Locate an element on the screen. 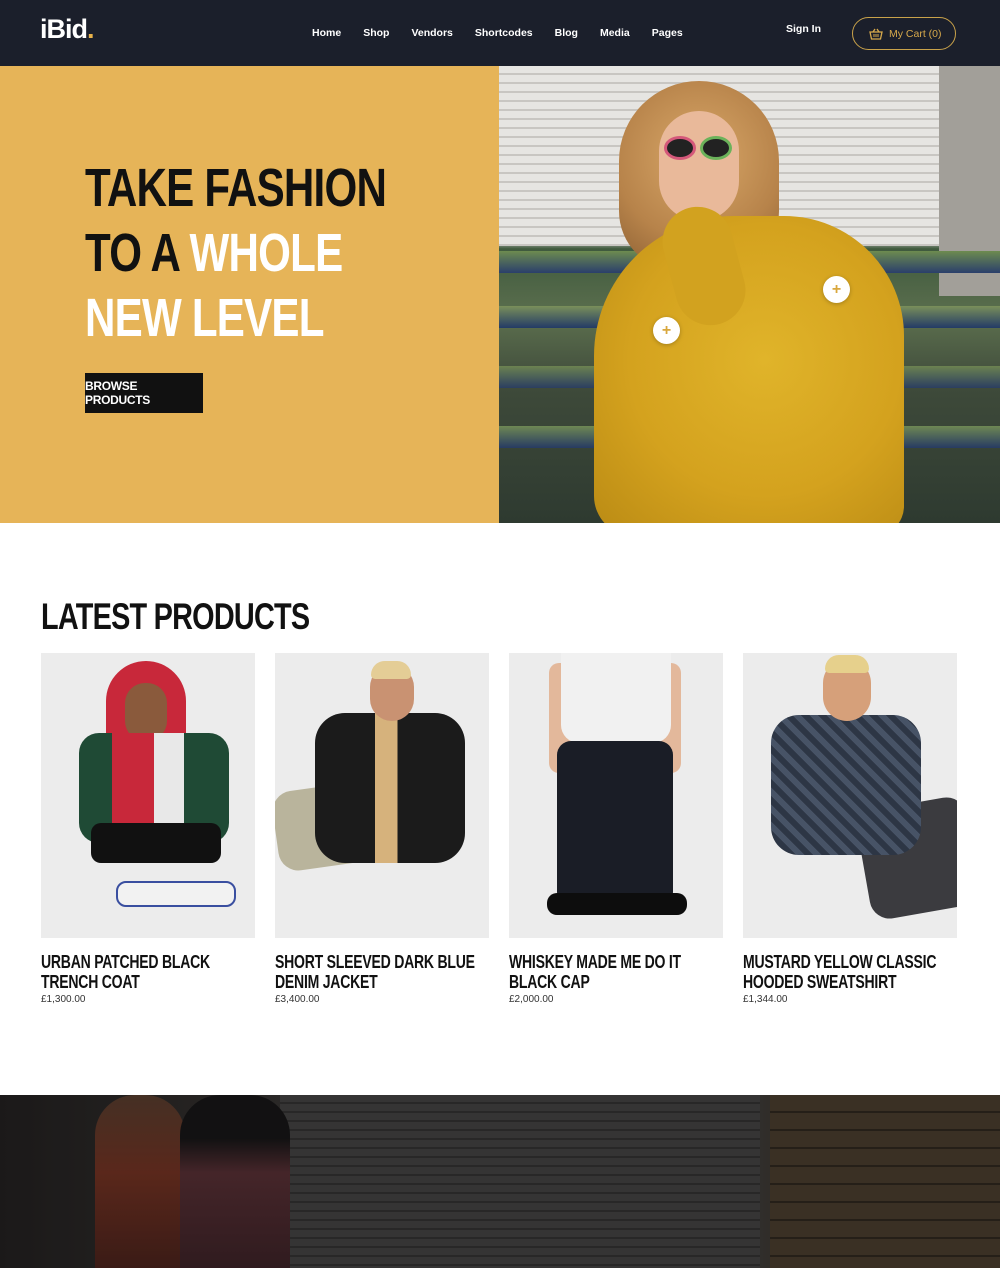 The width and height of the screenshot is (1000, 1268). model-face is located at coordinates (699, 166).